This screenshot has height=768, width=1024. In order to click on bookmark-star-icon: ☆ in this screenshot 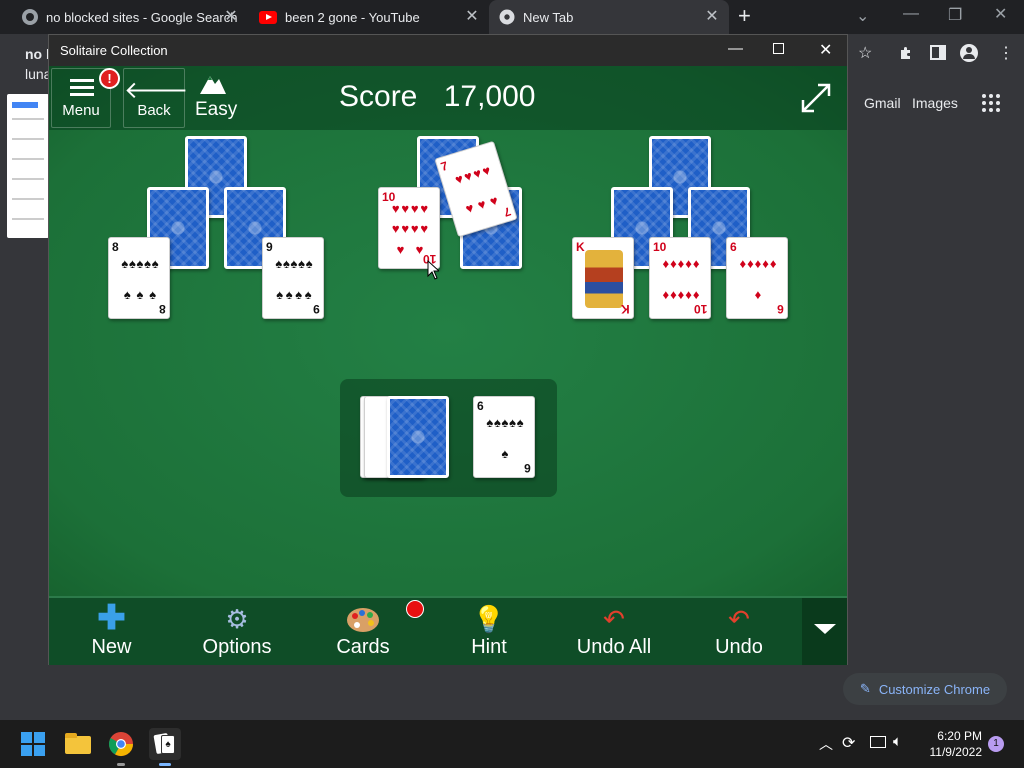, I will do `click(865, 53)`.